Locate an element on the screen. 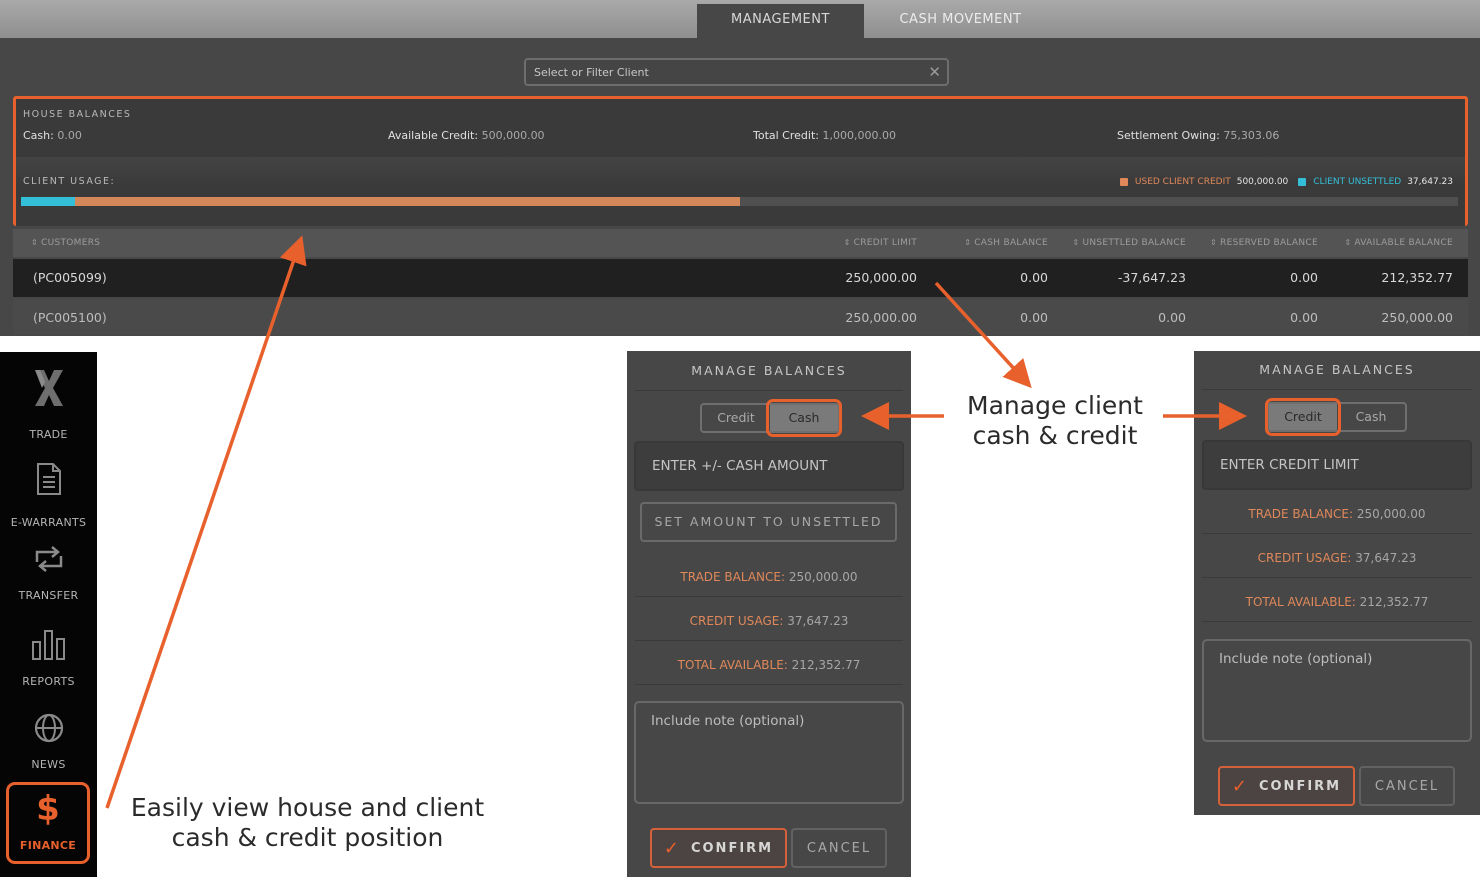 Image resolution: width=1480 pixels, height=877 pixels. sidebar-item-e-warrants: E-WARRANTS is located at coordinates (48, 495).